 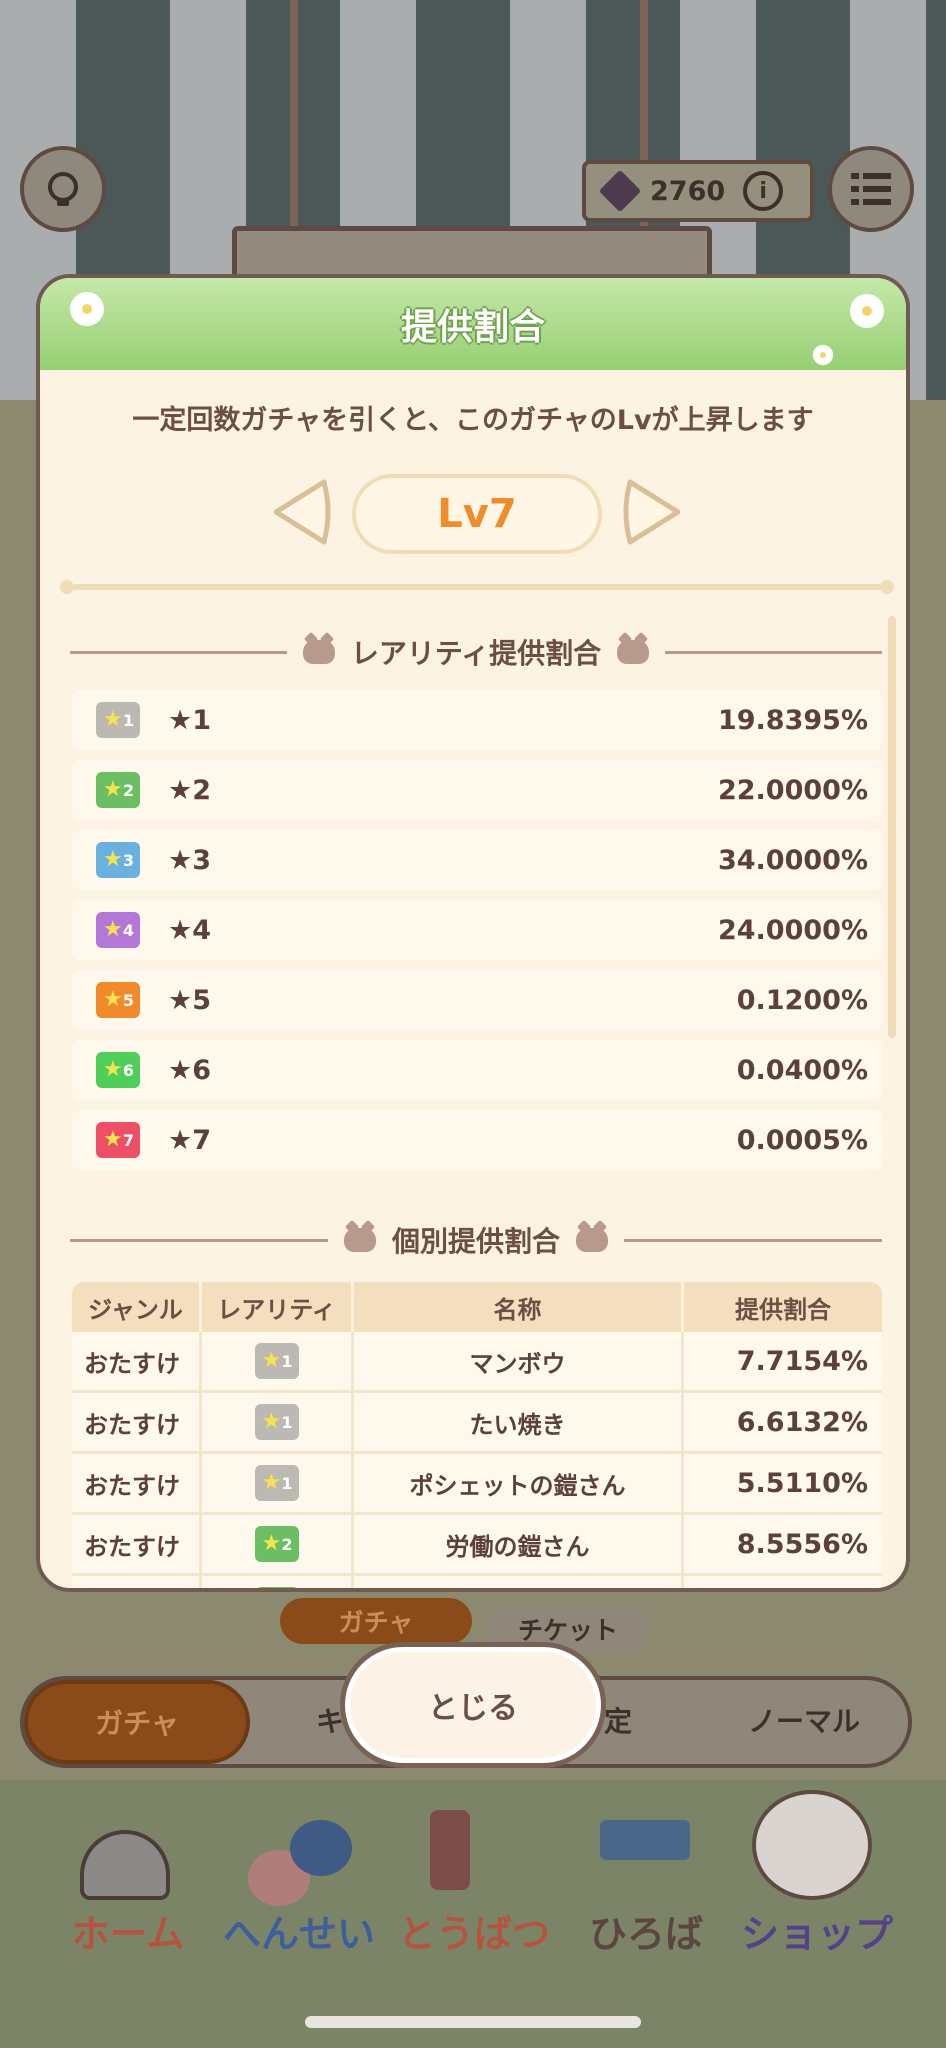 I want to click on hint-button, so click(x=63, y=189).